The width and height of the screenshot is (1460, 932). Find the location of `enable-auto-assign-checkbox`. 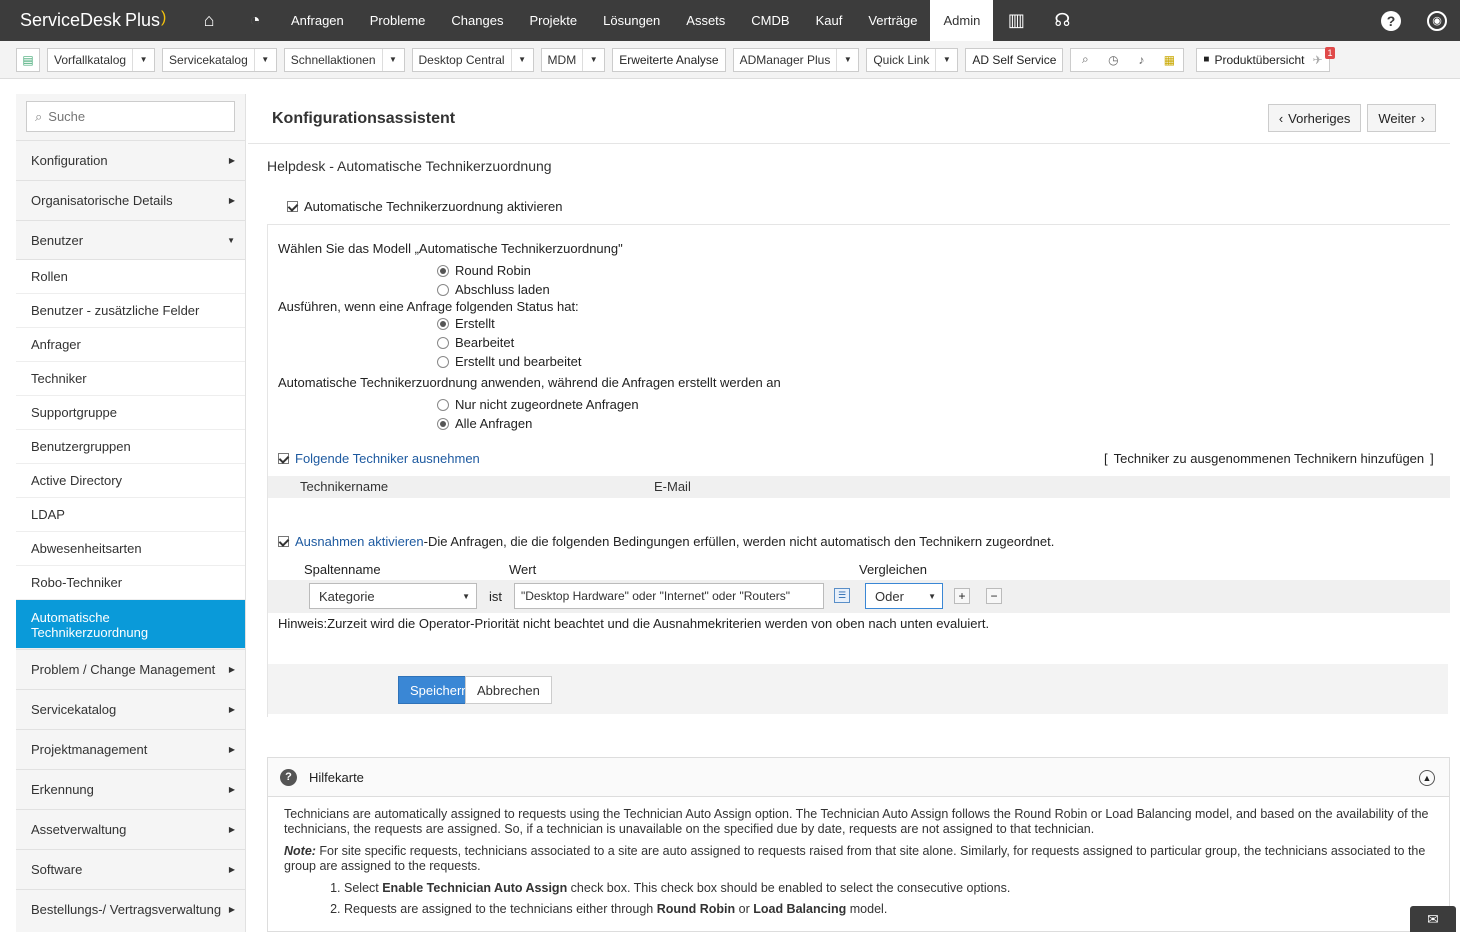

enable-auto-assign-checkbox is located at coordinates (292, 206).